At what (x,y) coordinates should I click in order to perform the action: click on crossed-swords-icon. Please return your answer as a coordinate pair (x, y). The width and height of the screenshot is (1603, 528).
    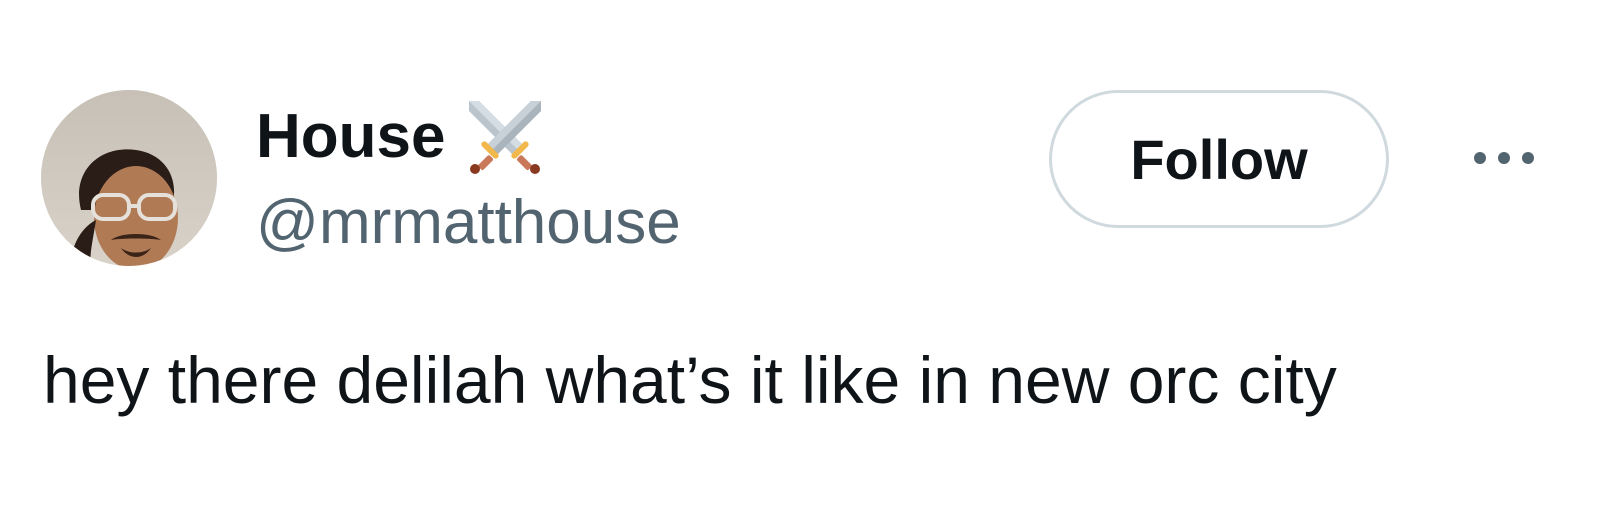
    Looking at the image, I should click on (505, 137).